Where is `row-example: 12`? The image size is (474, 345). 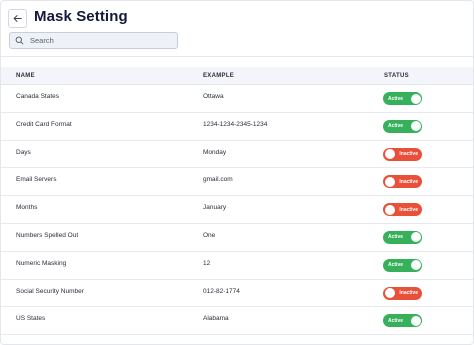 row-example: 12 is located at coordinates (207, 263).